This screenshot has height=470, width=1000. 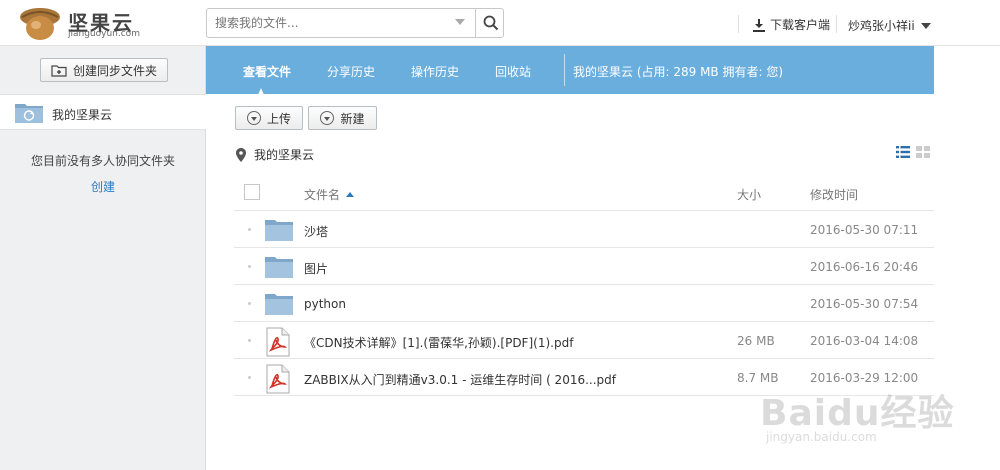 I want to click on search-icon, so click(x=490, y=23).